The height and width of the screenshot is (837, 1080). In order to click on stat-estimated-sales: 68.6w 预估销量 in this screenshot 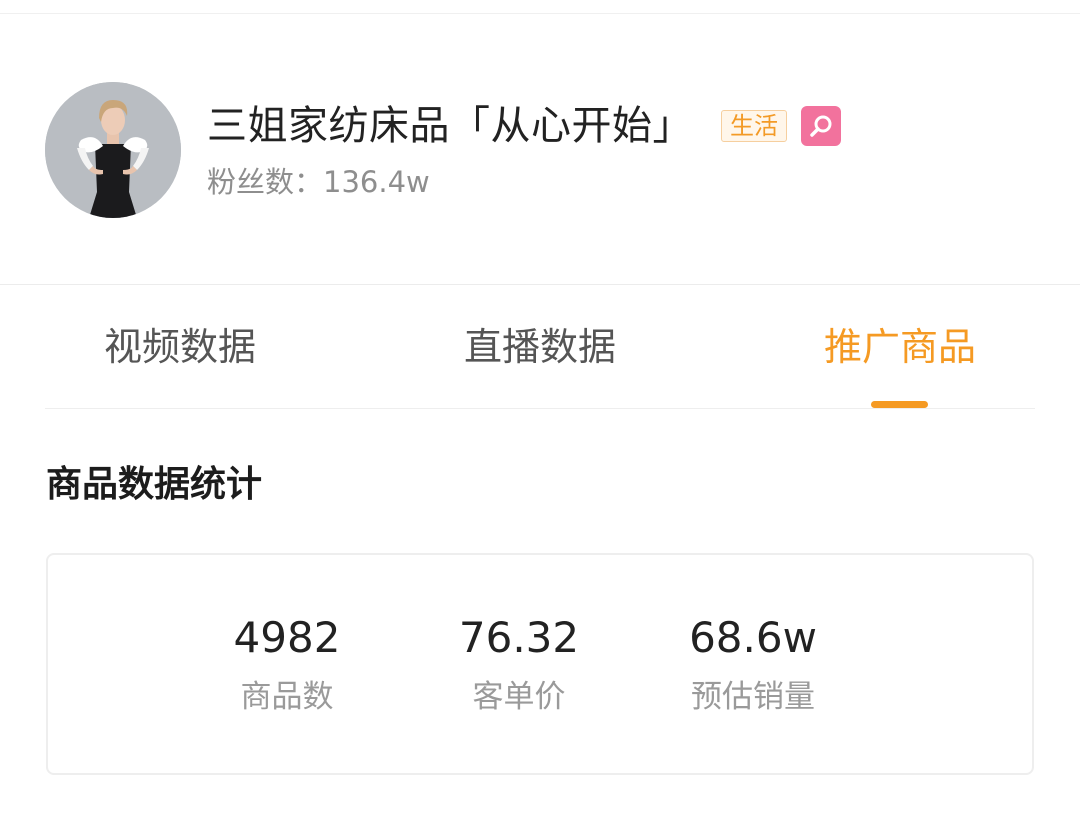, I will do `click(753, 664)`.